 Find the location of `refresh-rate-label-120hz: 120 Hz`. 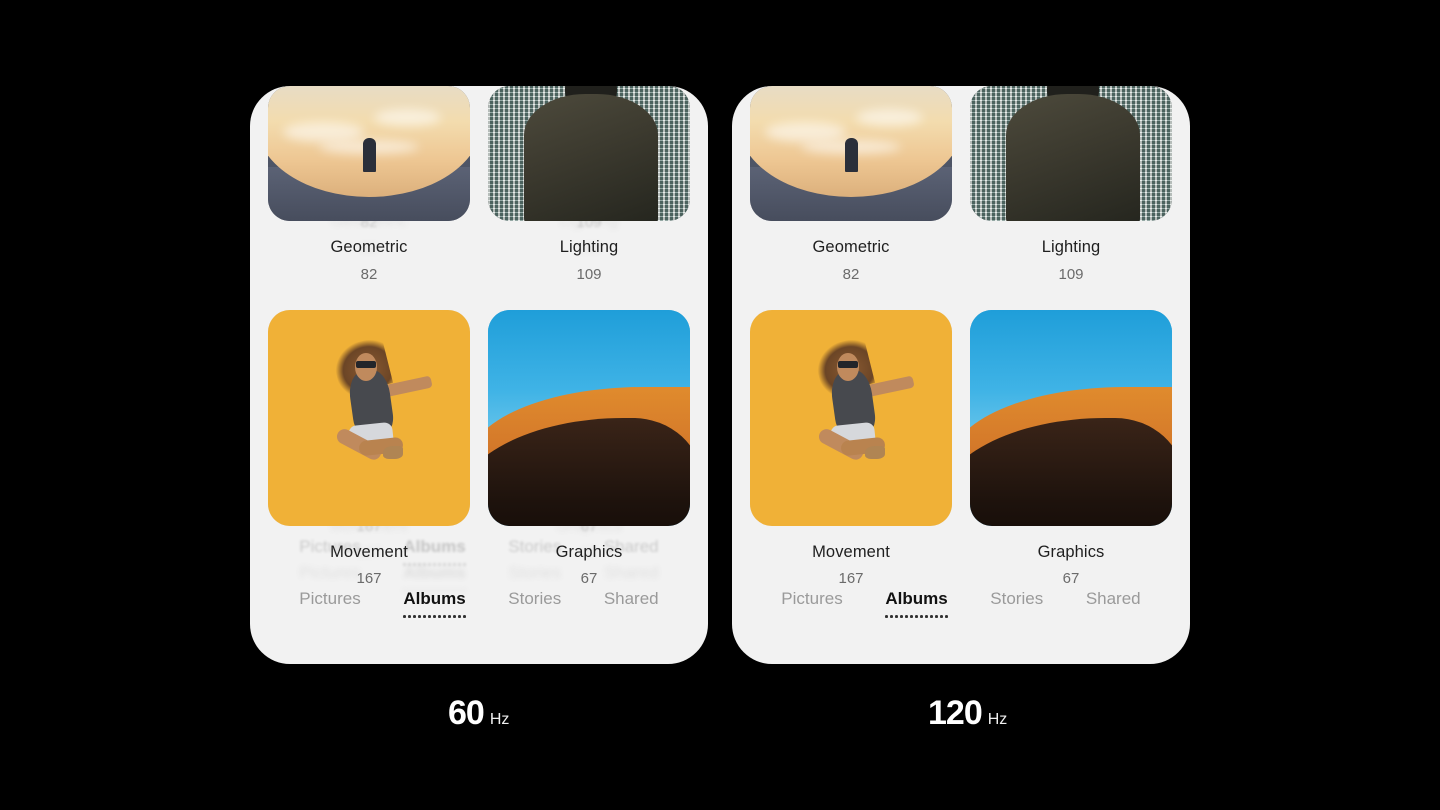

refresh-rate-label-120hz: 120 Hz is located at coordinates (967, 713).